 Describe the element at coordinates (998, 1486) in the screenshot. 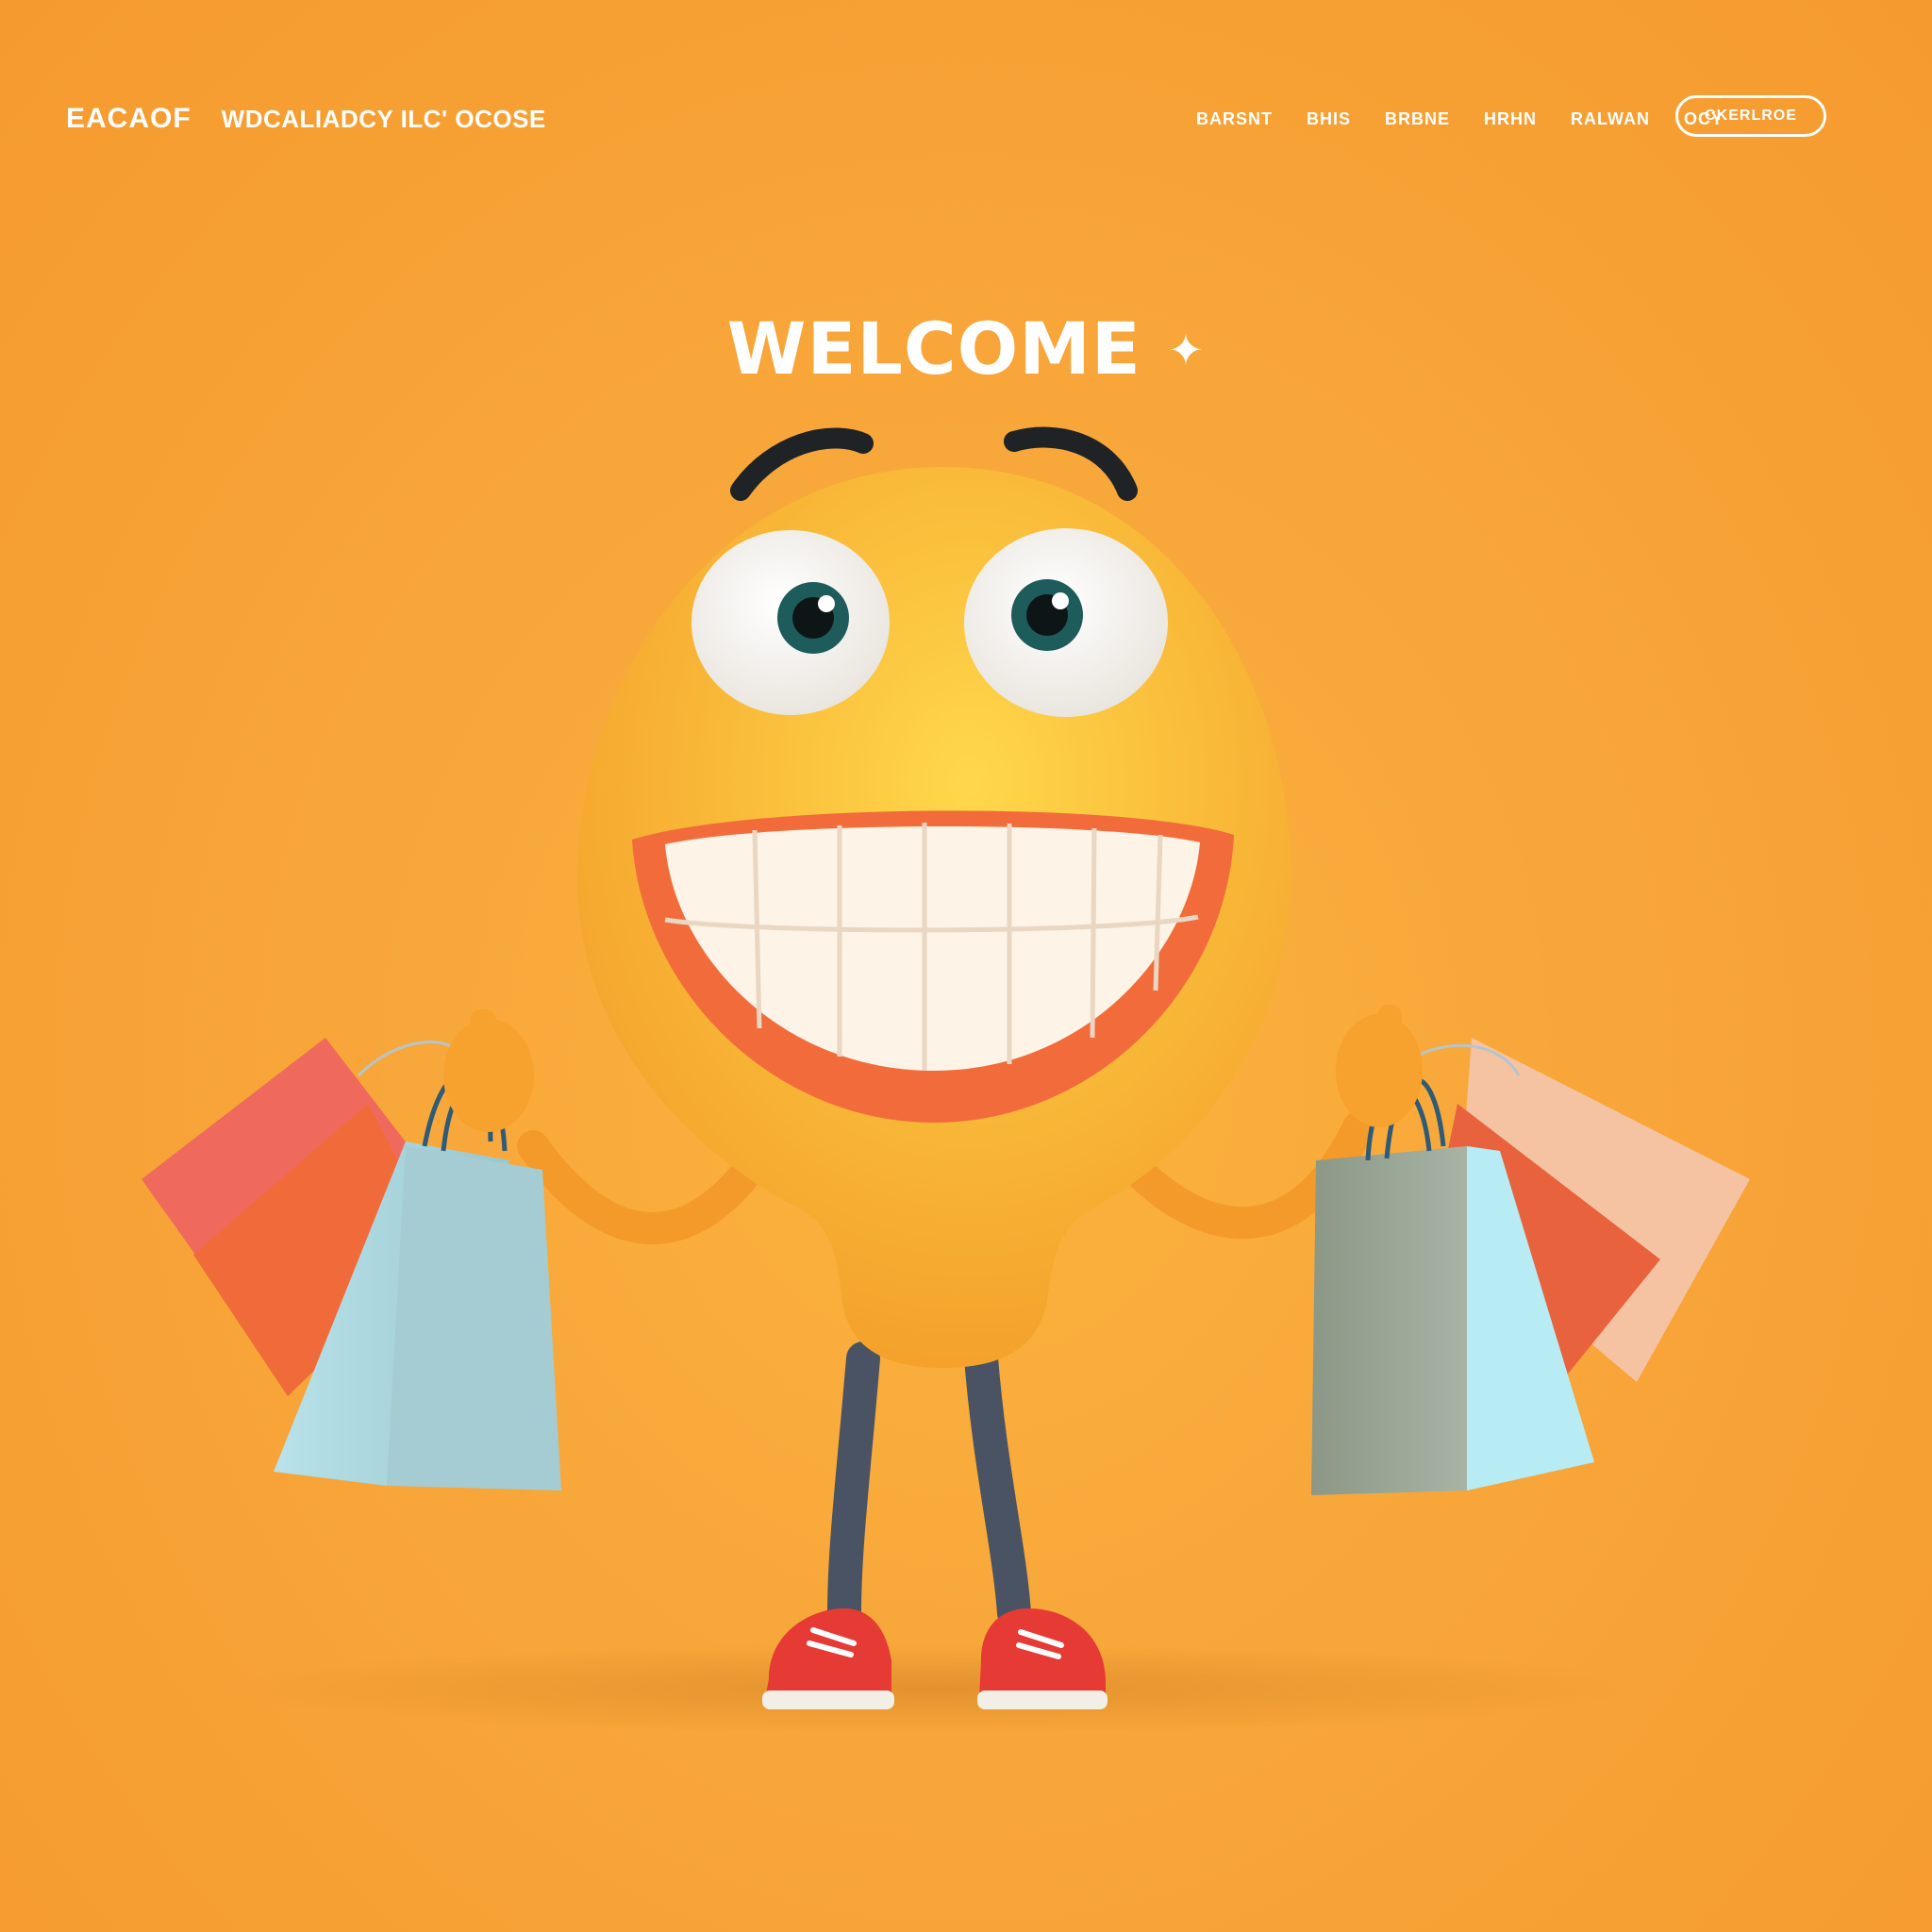

I see `right-leg` at that location.